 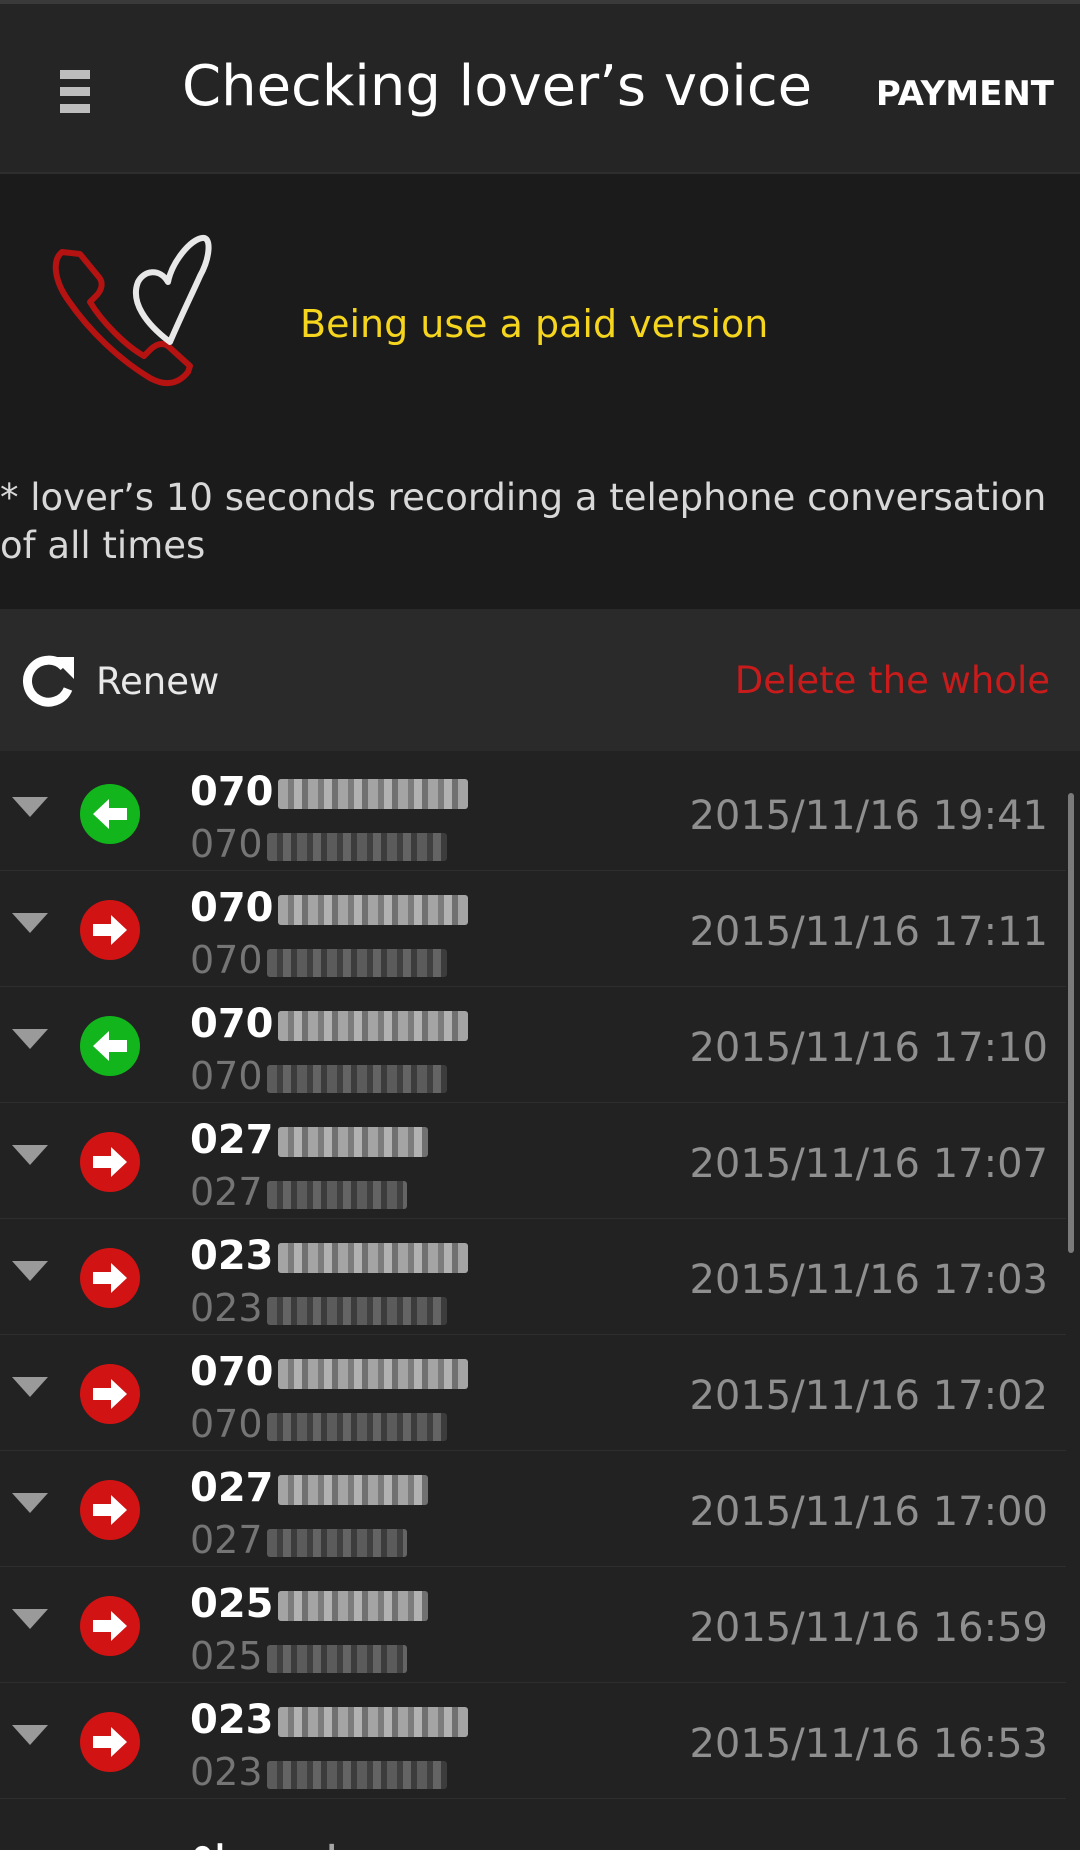 I want to click on call-row: 025 025 2015/11/16 16:59, so click(x=533, y=1625).